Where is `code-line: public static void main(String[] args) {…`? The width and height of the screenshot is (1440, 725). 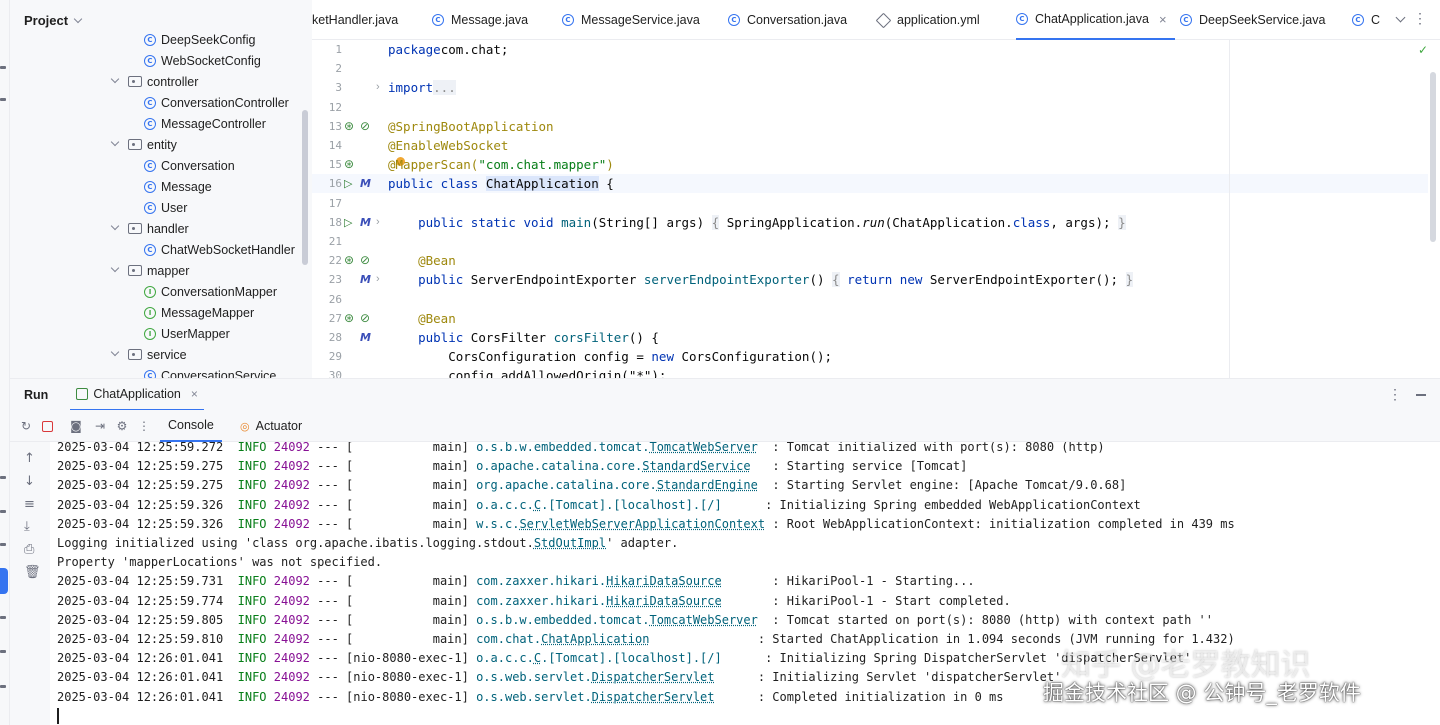 code-line: public static void main(String[] args) {… is located at coordinates (757, 222).